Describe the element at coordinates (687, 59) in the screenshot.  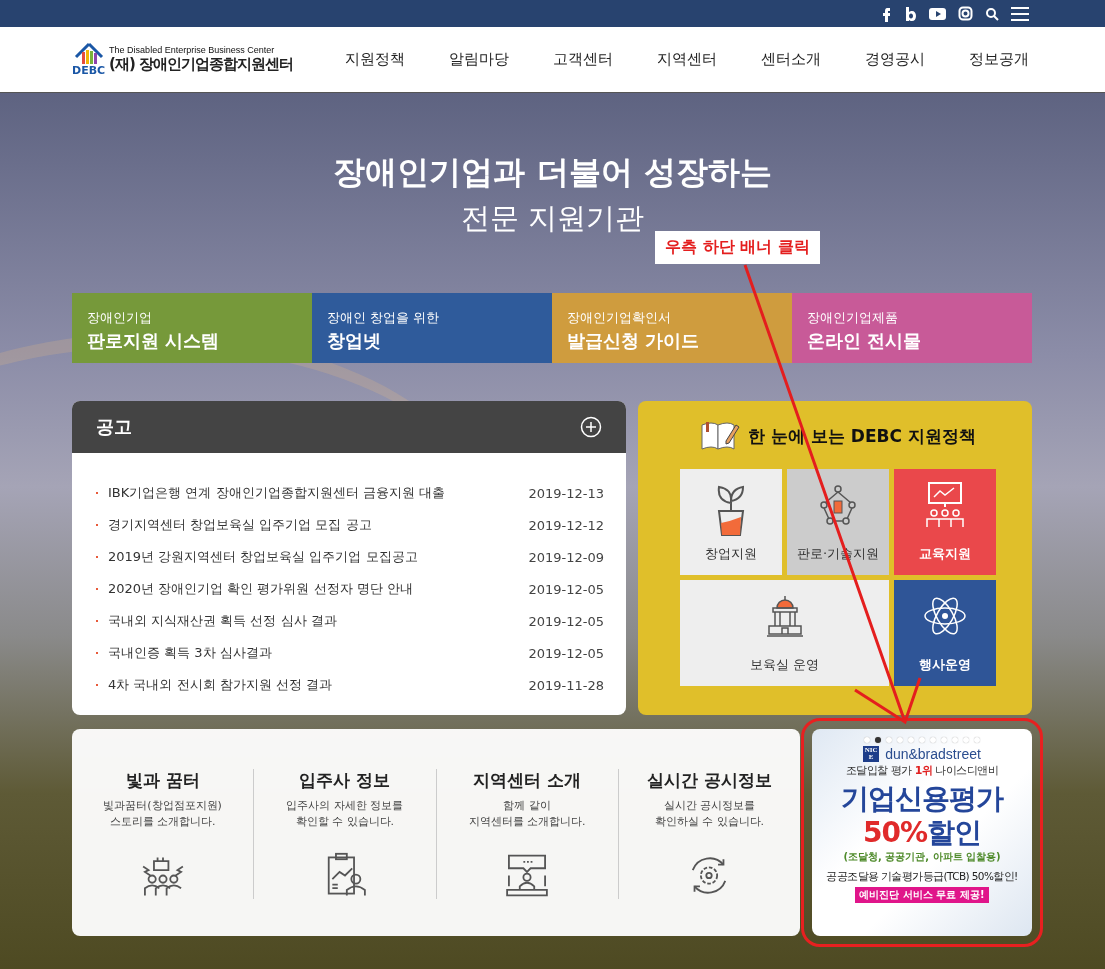
I see `nav-link: 지역센터` at that location.